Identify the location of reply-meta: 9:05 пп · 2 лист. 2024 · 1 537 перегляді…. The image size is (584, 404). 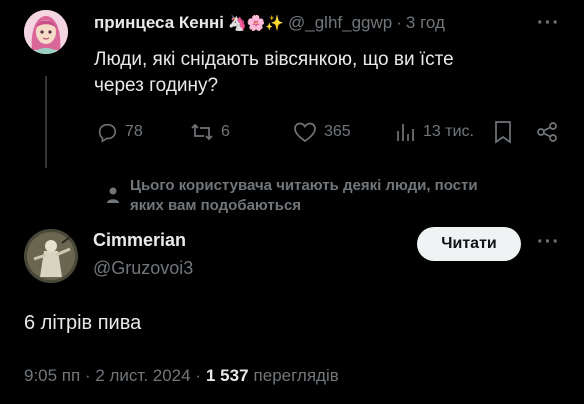
(181, 376).